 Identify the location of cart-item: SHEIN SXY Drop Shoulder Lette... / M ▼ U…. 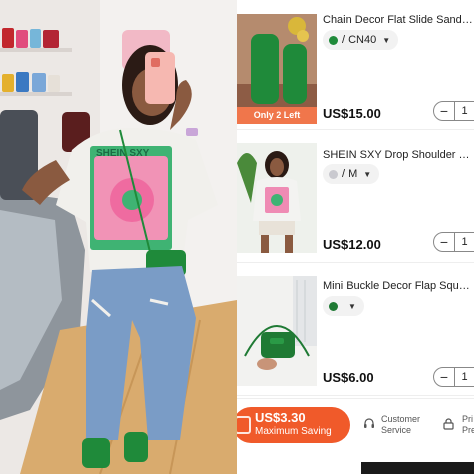
(355, 198).